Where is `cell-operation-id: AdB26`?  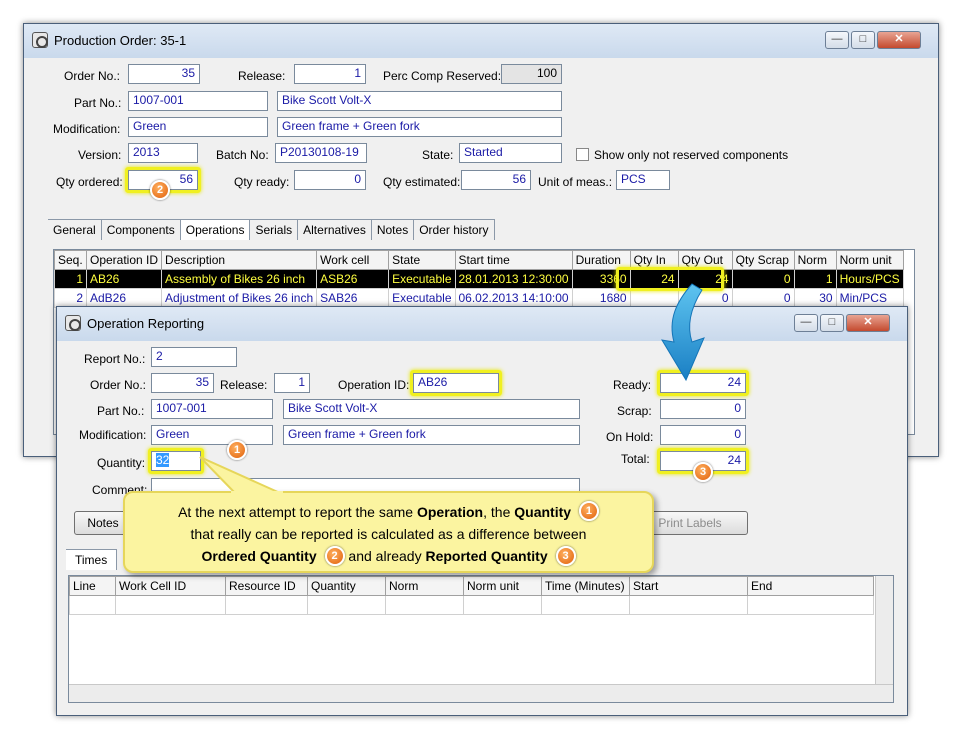
cell-operation-id: AdB26 is located at coordinates (124, 298).